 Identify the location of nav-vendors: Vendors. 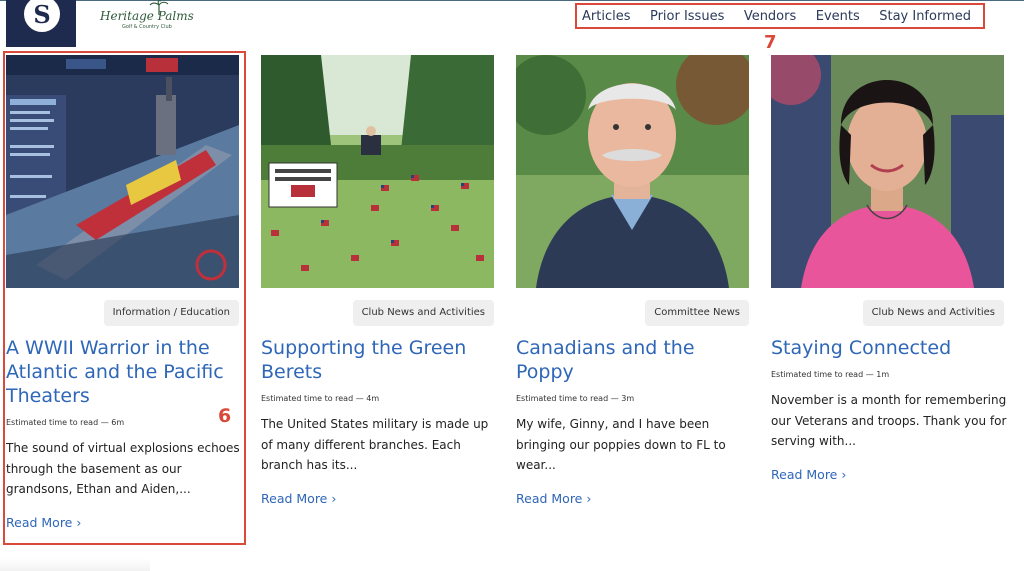
(770, 16).